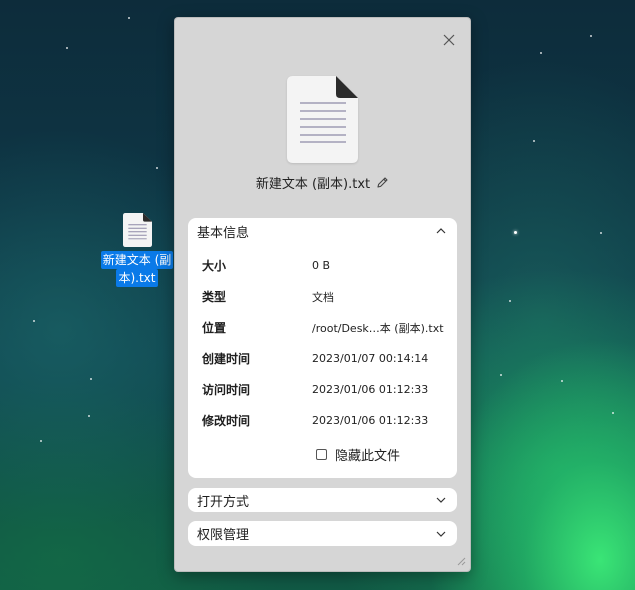  I want to click on info-row-accessed: 访问时间 2023/01/06 01:12:33, so click(322, 389).